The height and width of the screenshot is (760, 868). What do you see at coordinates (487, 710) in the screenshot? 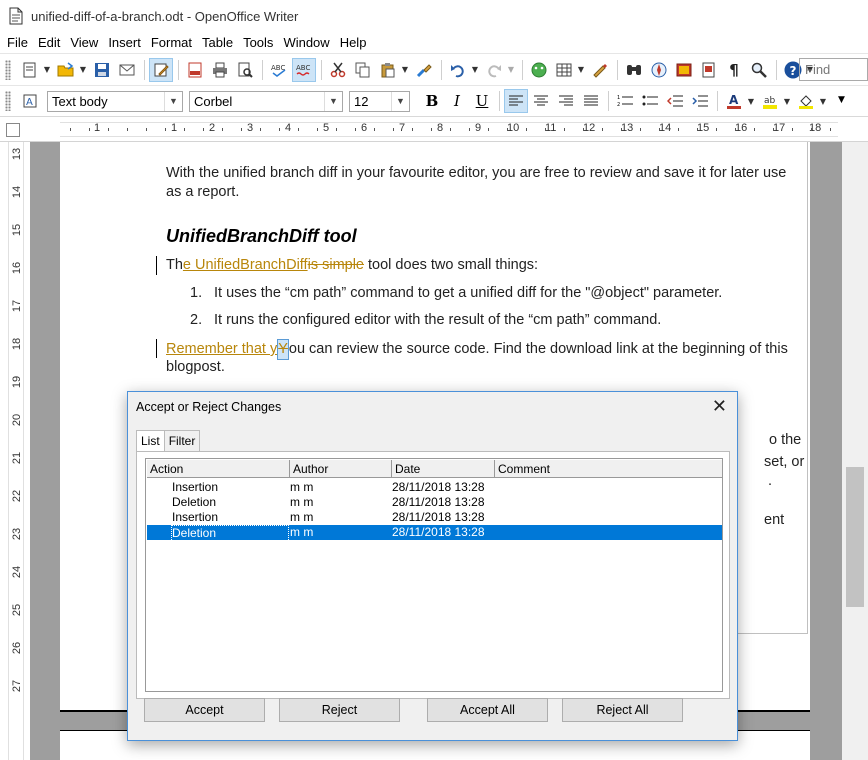
I see `accept-all-button: Accept All` at bounding box center [487, 710].